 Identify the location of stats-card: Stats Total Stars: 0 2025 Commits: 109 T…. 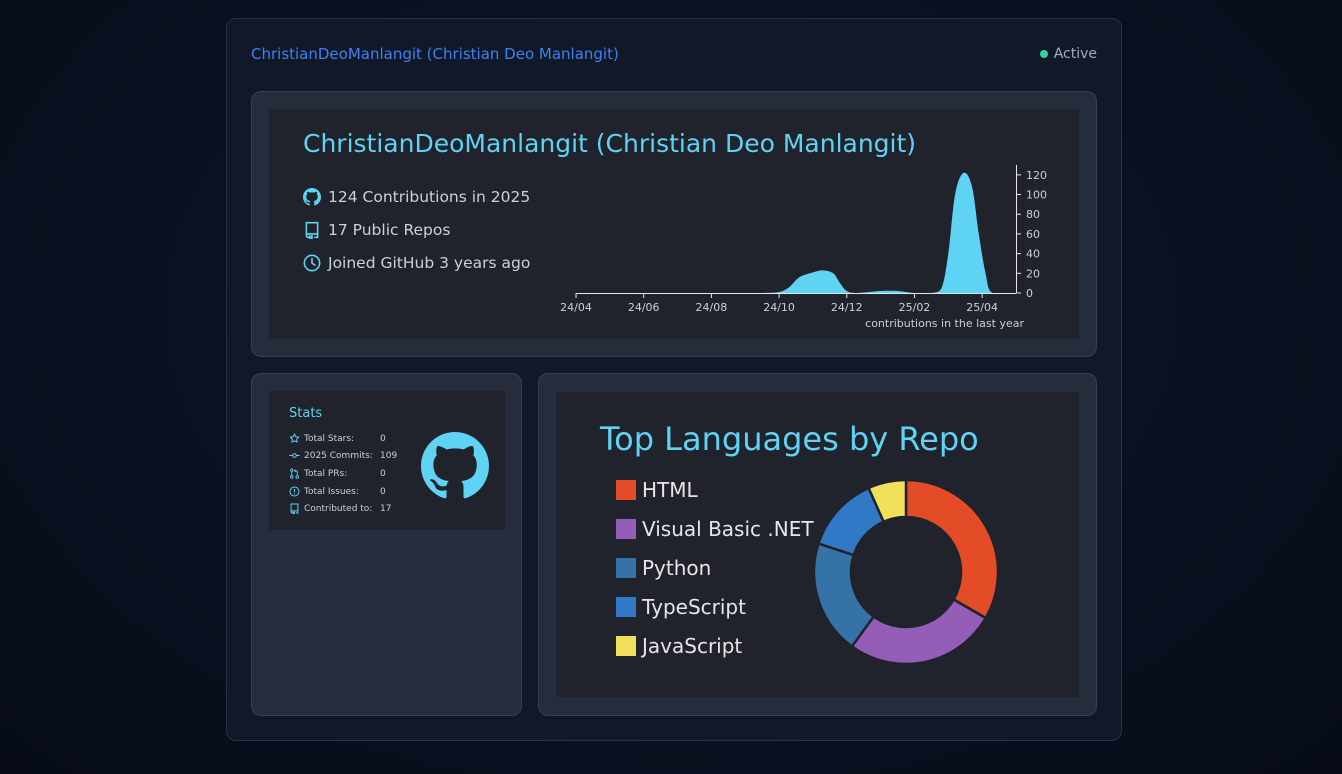
(386, 544).